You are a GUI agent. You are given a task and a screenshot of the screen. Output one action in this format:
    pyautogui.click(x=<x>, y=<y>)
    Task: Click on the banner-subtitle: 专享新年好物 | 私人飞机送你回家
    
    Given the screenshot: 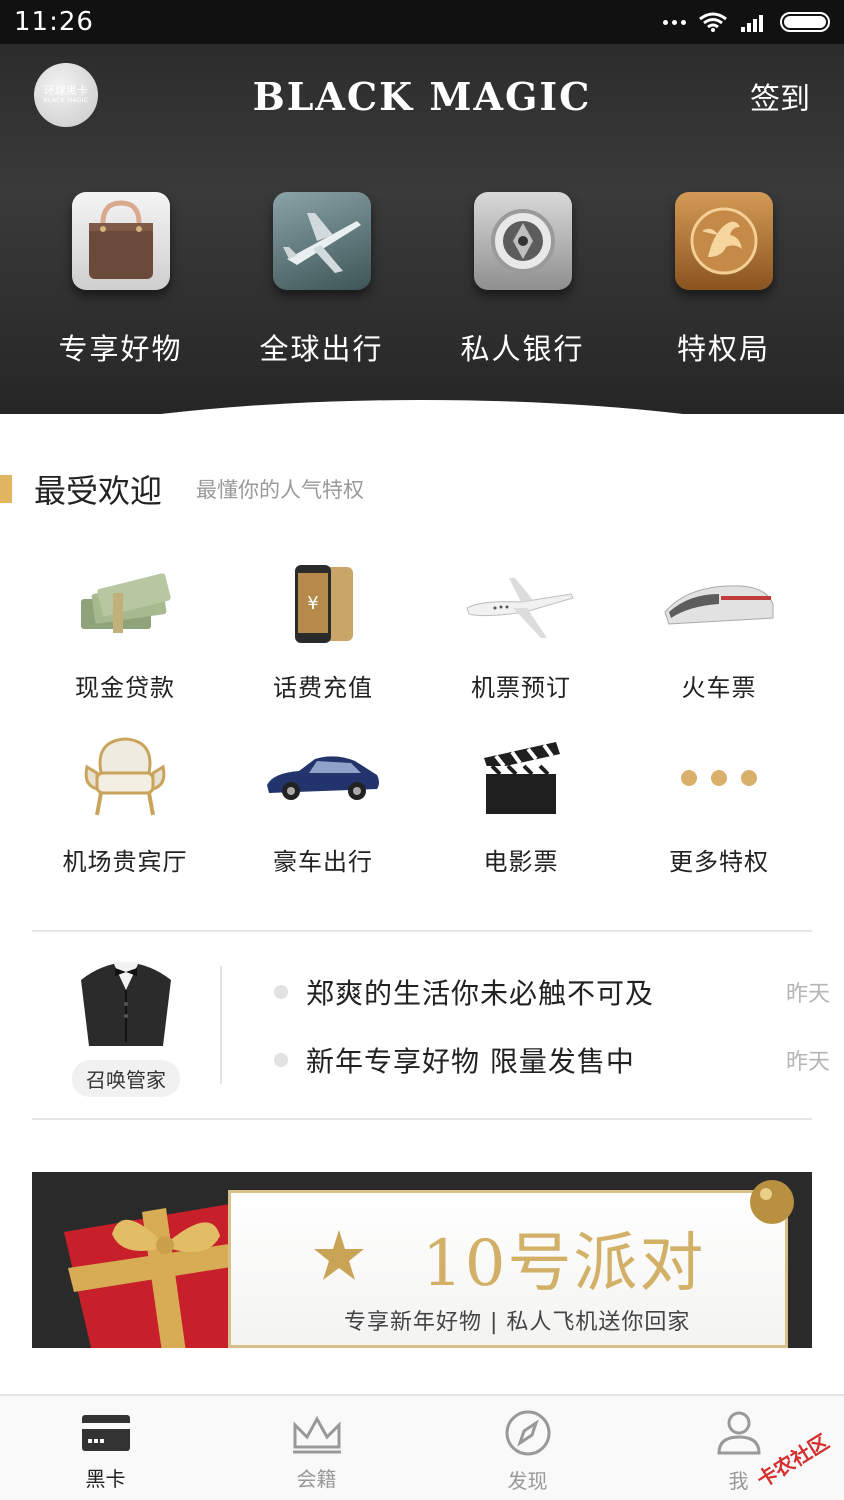 What is the action you would take?
    pyautogui.click(x=517, y=1322)
    